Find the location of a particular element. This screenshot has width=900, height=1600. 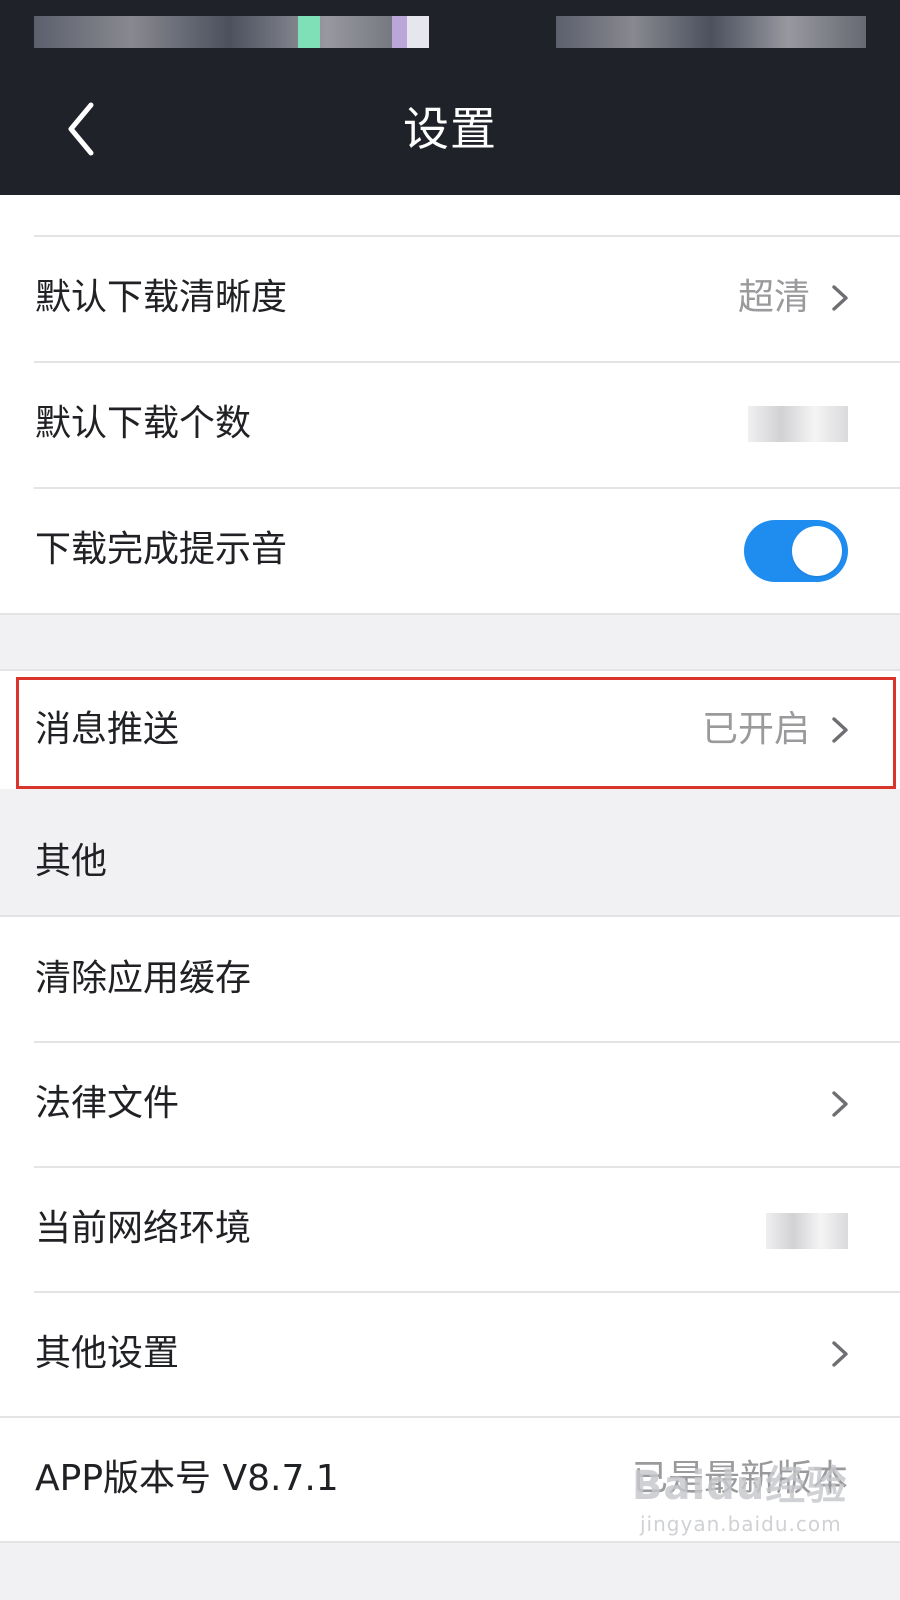

app-version-value: 已是最新版本 is located at coordinates (739, 1478).